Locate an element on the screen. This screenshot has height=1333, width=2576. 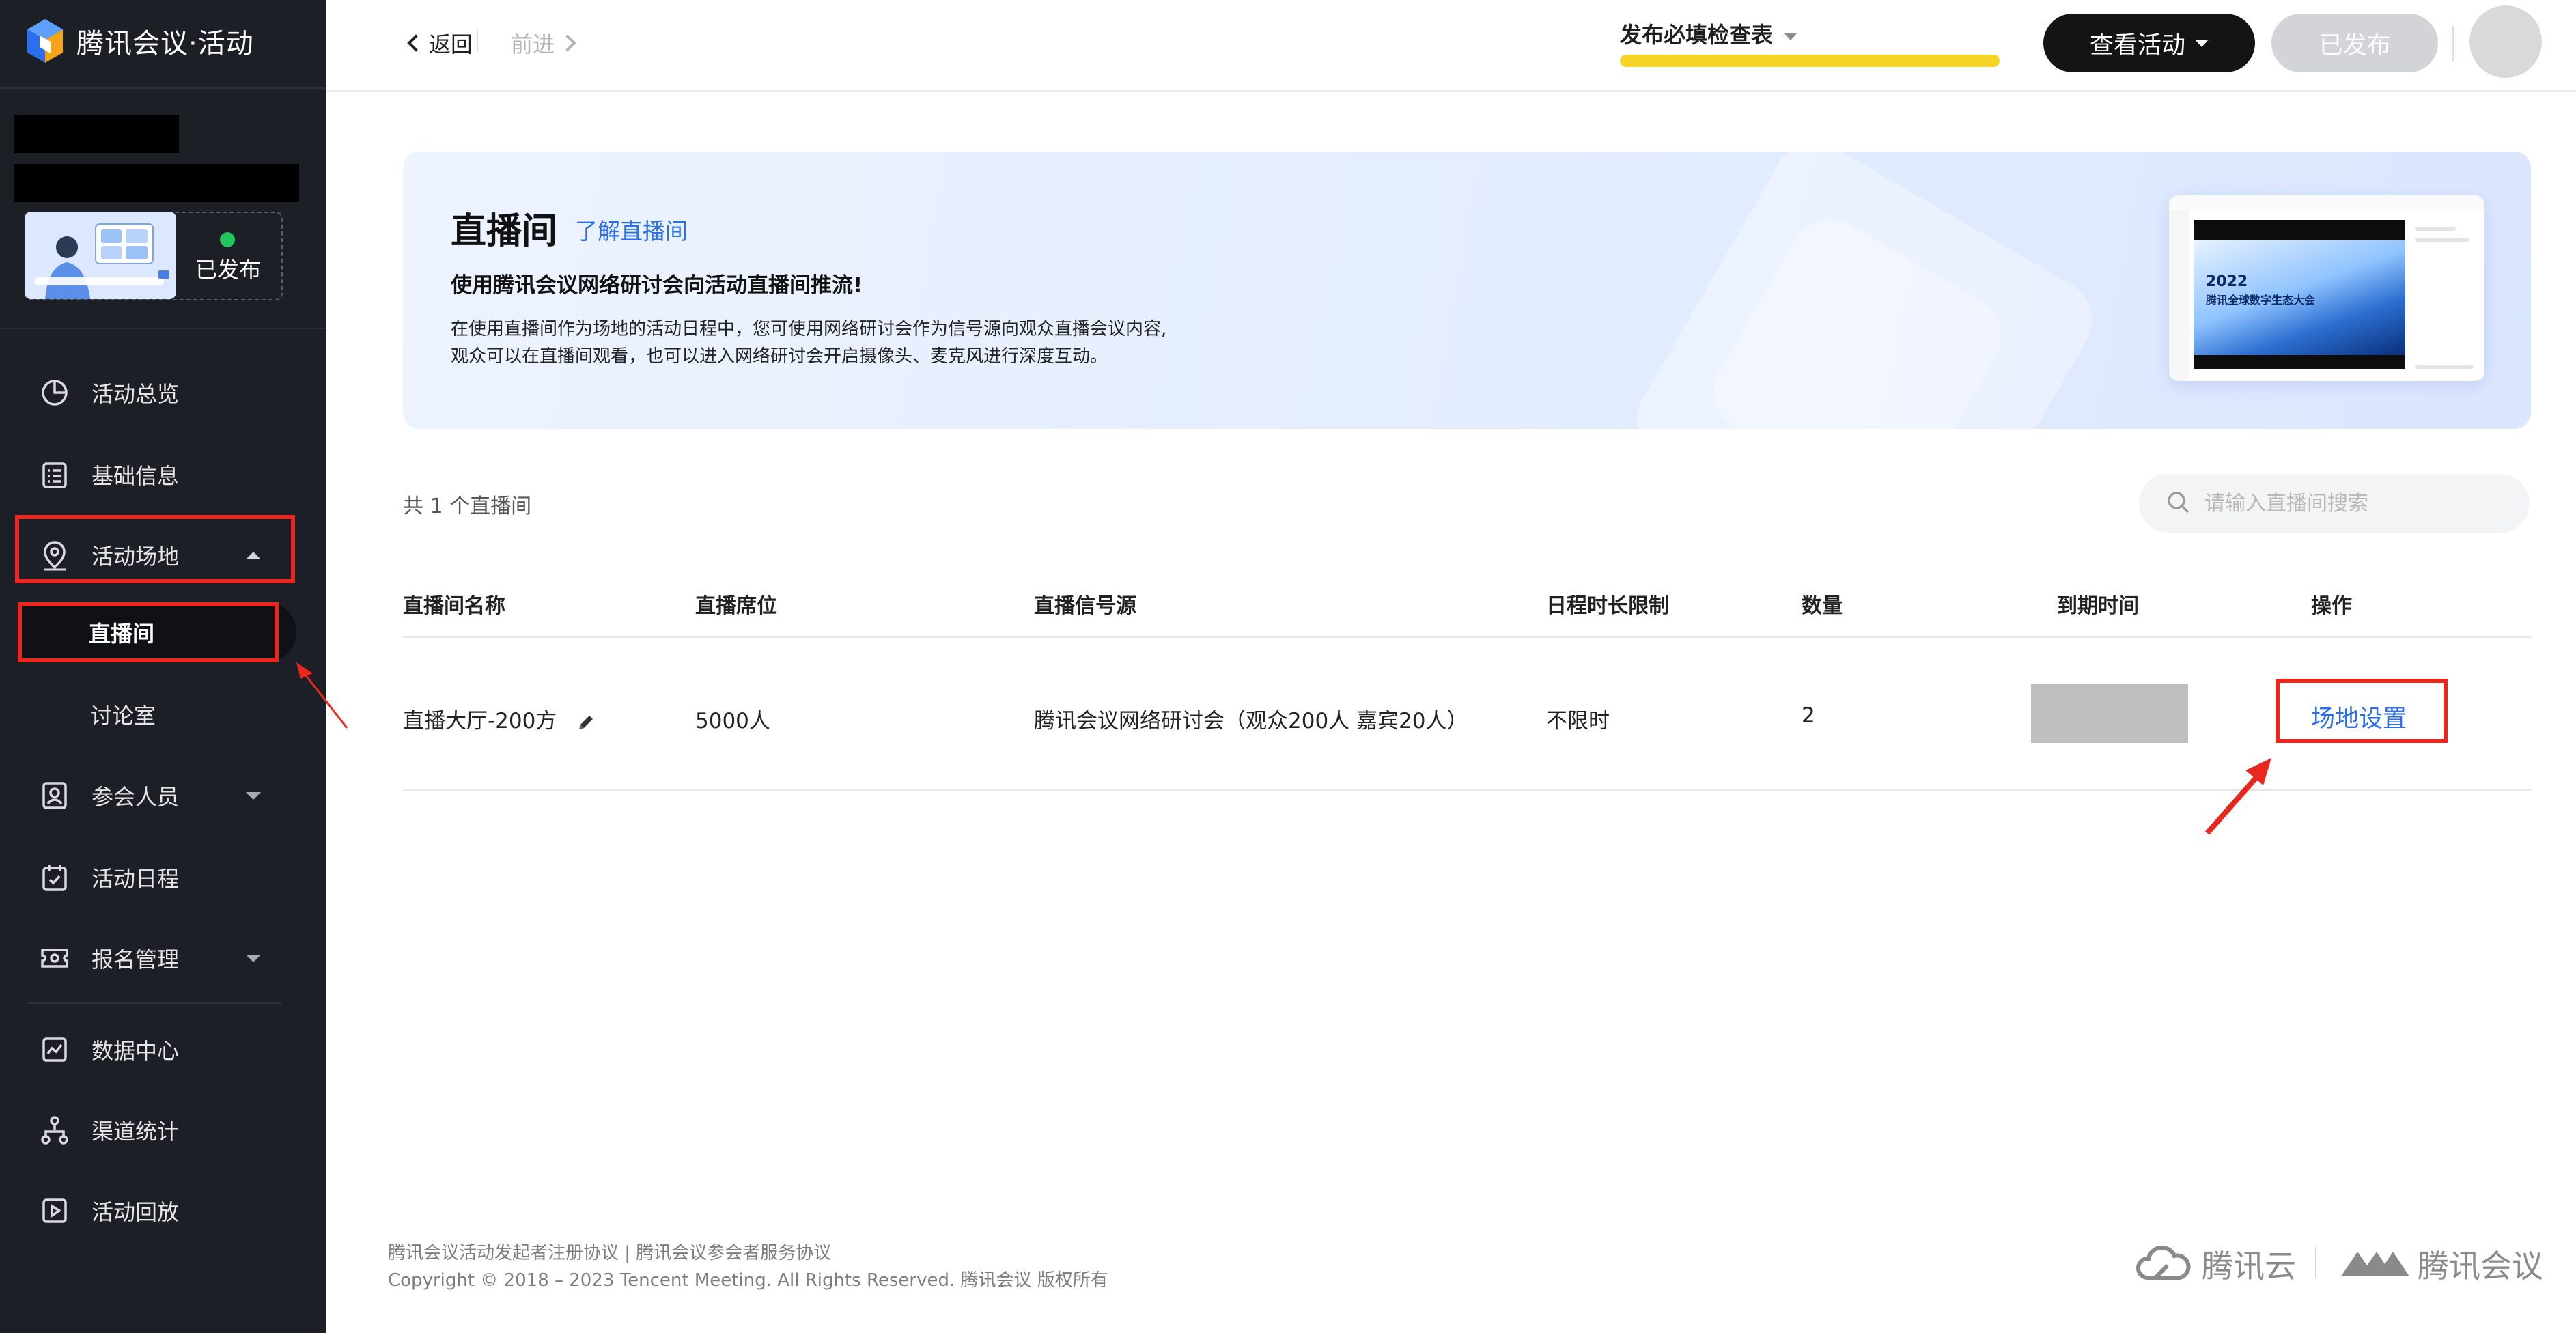
checklist-progress-bar is located at coordinates (1810, 61).